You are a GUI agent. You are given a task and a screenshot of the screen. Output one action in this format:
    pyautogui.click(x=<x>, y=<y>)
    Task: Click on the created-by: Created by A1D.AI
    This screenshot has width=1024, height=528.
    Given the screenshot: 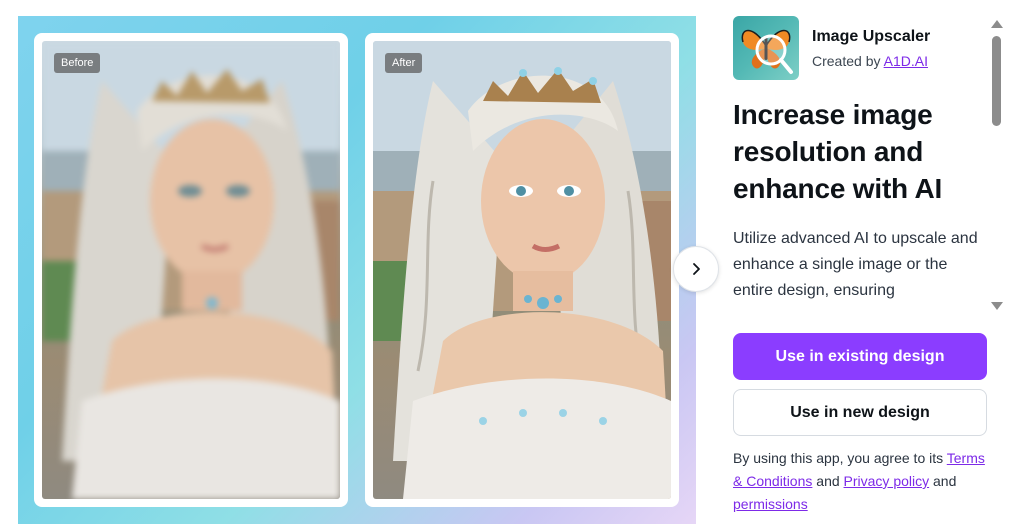 What is the action you would take?
    pyautogui.click(x=870, y=61)
    